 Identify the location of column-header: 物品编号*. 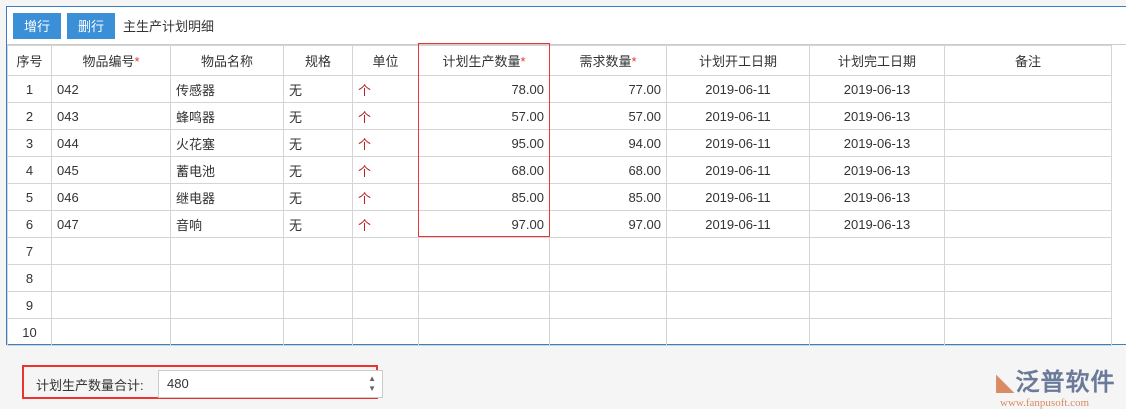
(111, 60).